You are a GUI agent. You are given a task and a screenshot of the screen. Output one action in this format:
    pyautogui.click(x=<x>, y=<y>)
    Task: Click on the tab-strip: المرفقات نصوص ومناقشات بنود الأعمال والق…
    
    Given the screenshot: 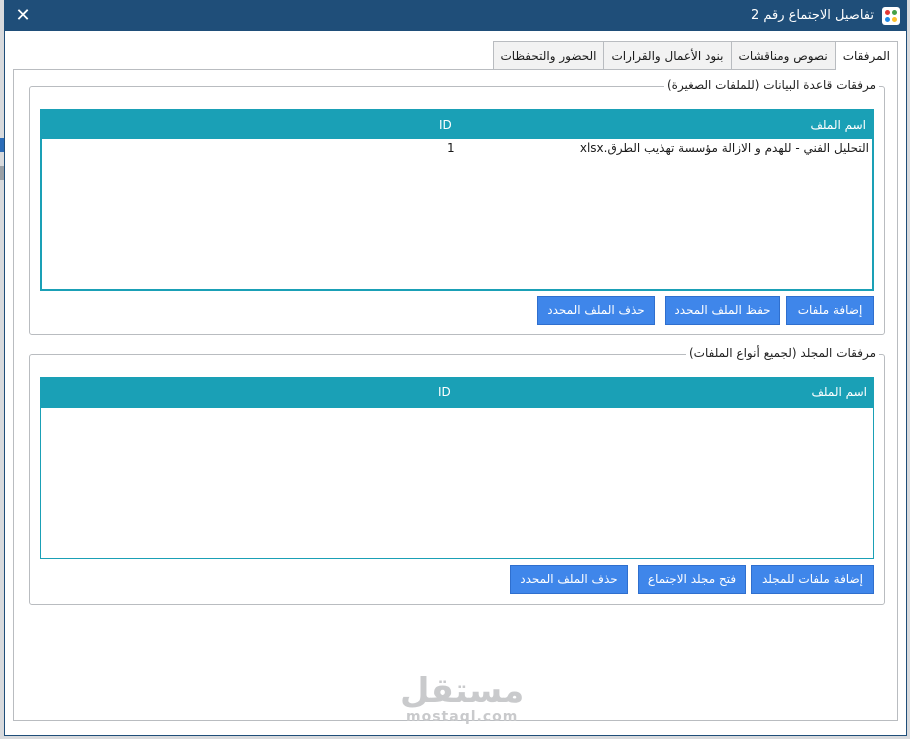 What is the action you would take?
    pyautogui.click(x=695, y=55)
    